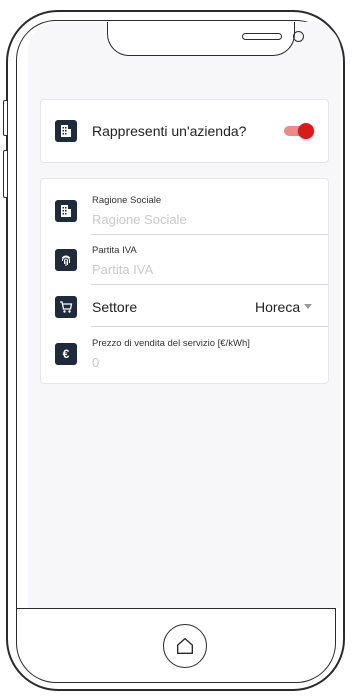 This screenshot has width=356, height=696. What do you see at coordinates (5, 174) in the screenshot?
I see `power-button` at bounding box center [5, 174].